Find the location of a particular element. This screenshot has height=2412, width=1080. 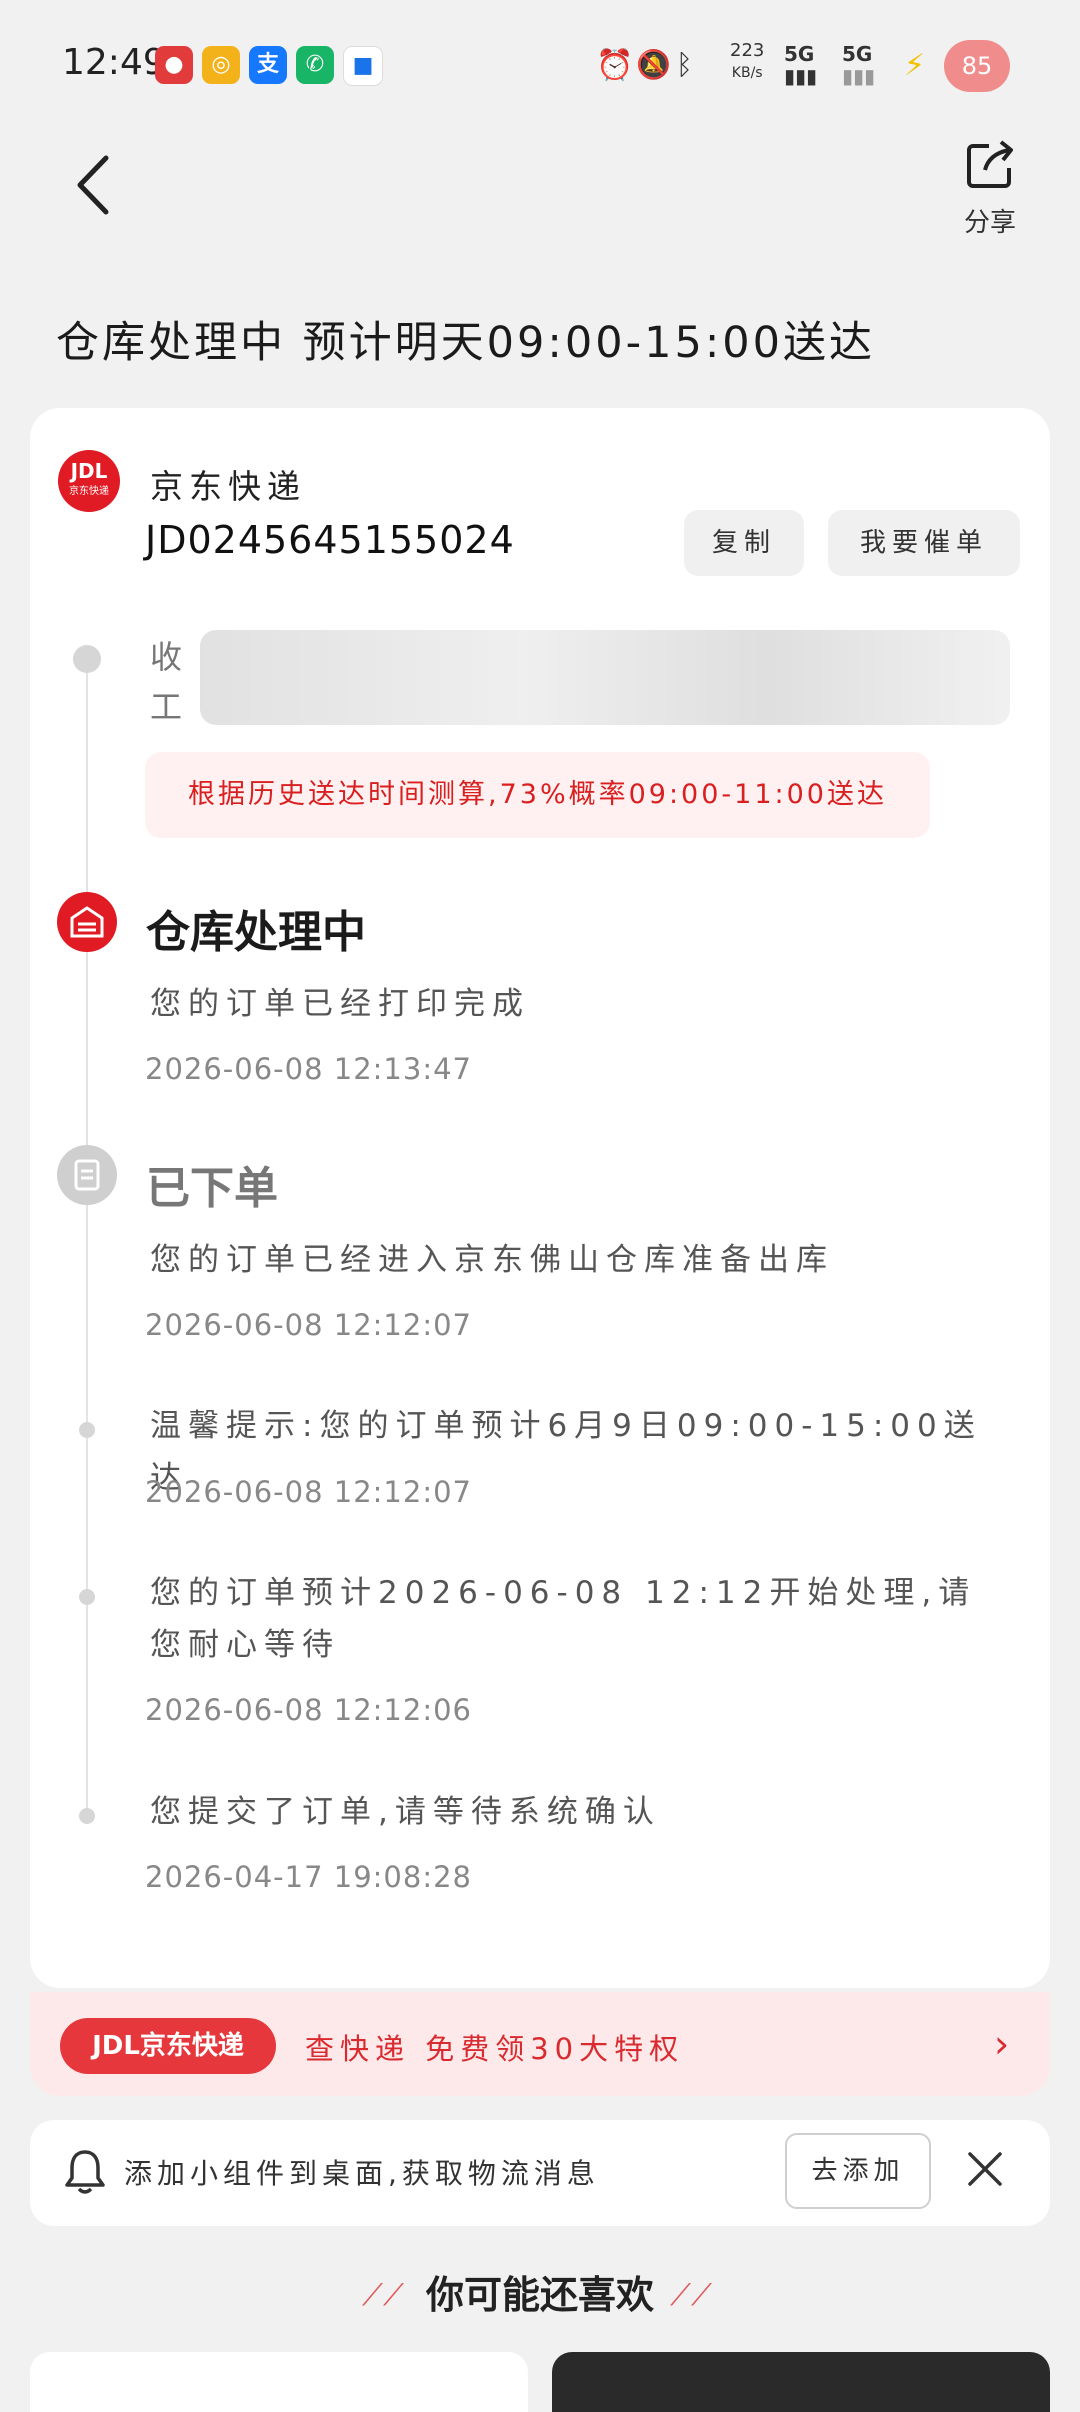

status-title: 仓库处理中 is located at coordinates (256, 932).